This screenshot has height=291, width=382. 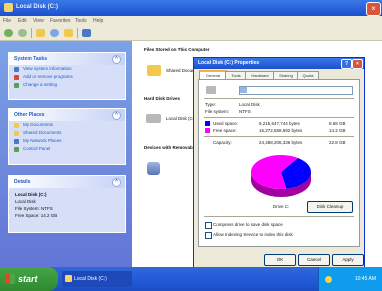 I want to click on section-heading: Files Stored on This Computer, so click(x=177, y=49).